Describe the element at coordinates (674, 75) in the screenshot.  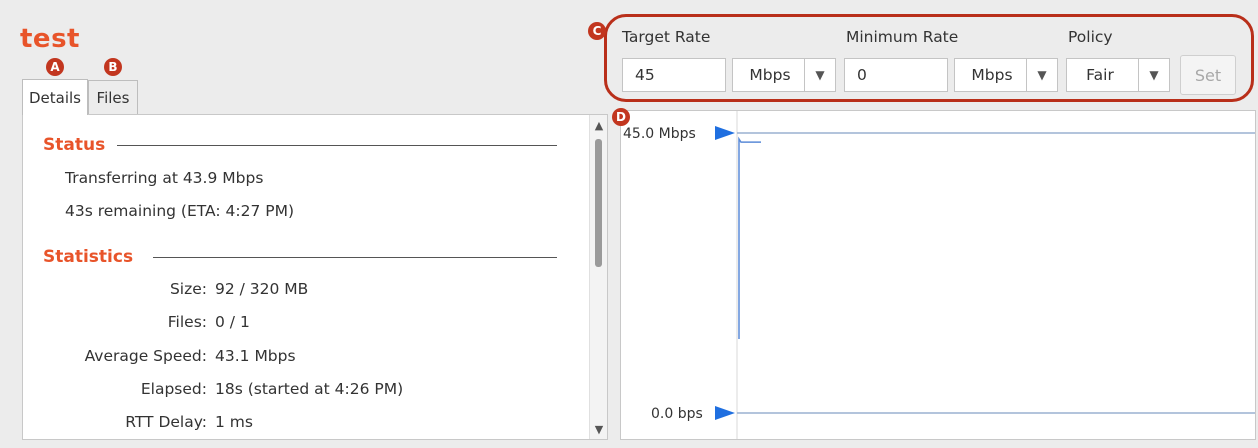
I see `target-rate-input: 45` at that location.